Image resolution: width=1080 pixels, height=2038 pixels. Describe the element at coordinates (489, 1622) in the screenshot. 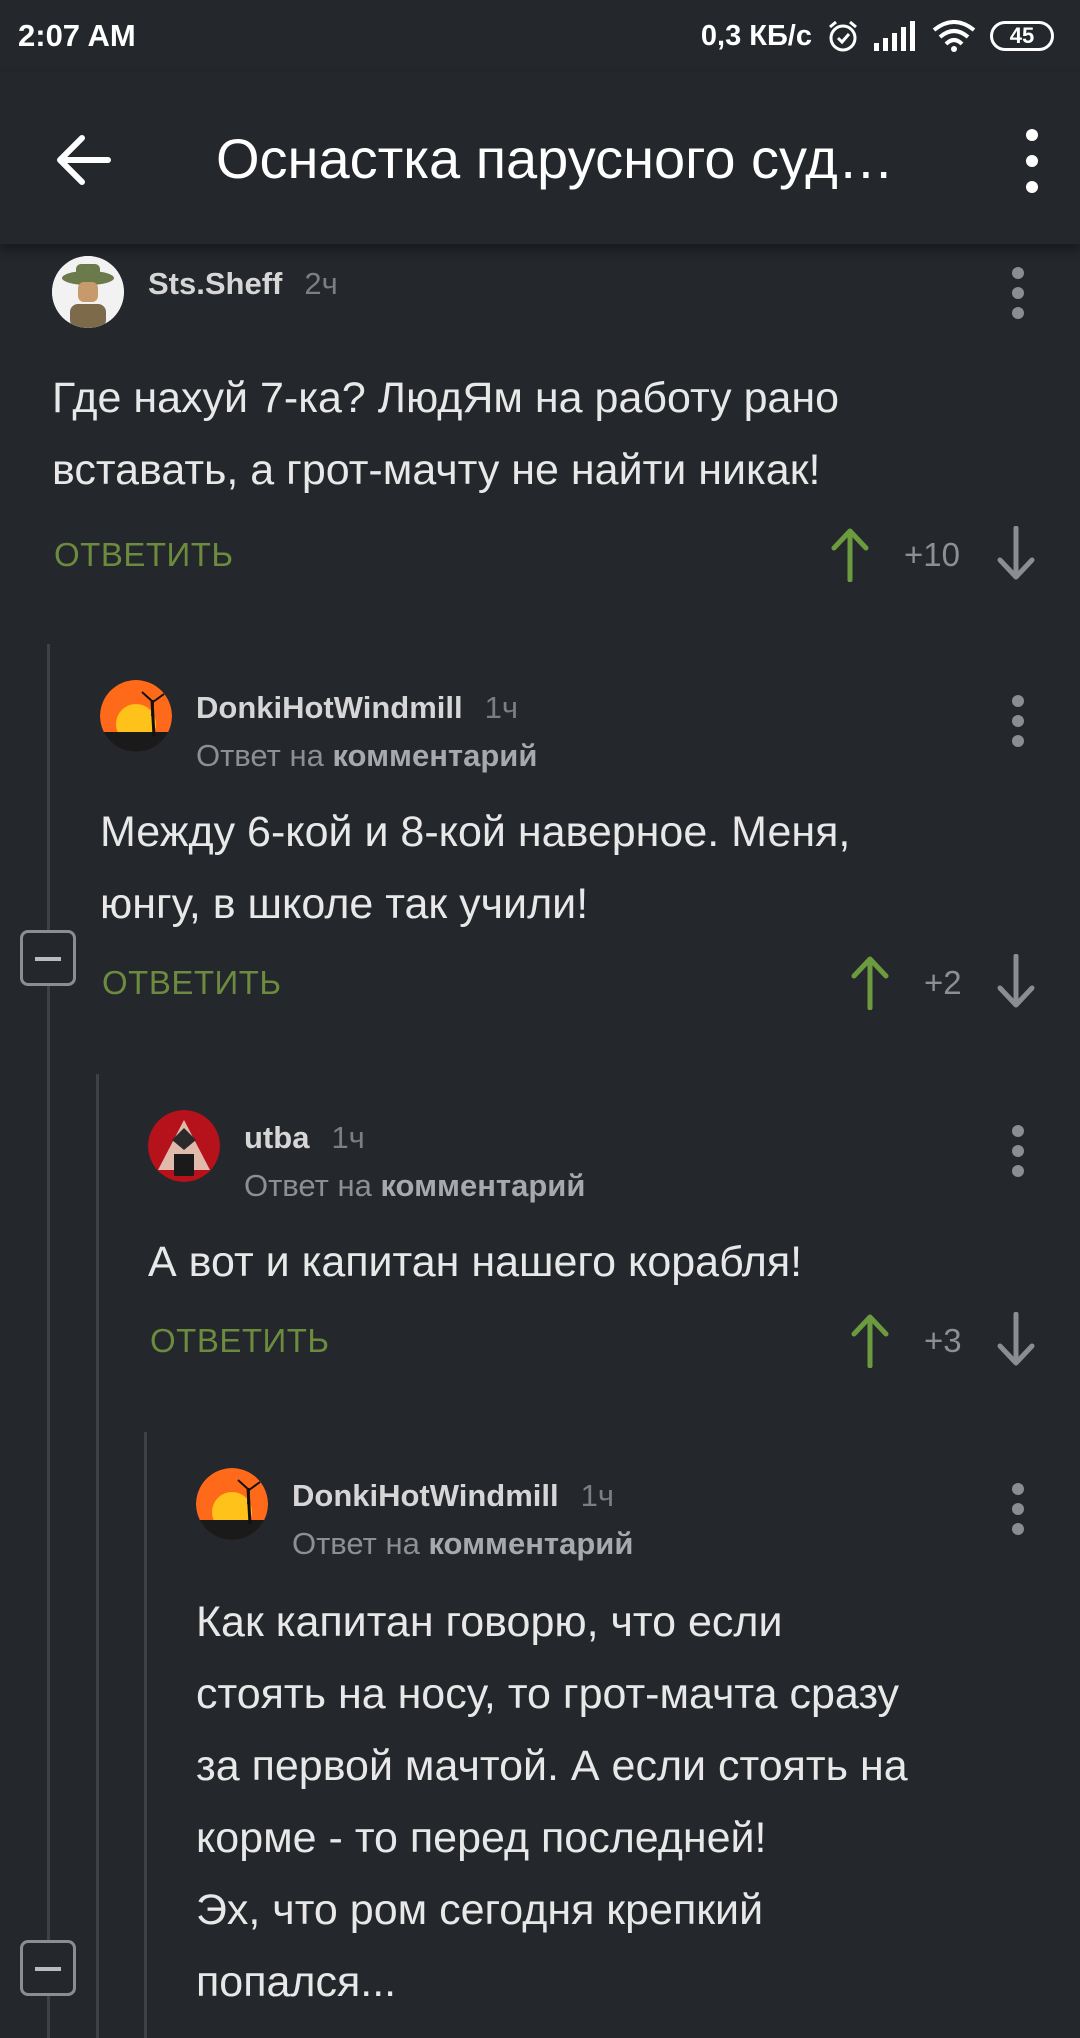

I see `comment-line: Как капитан говорю, что если` at that location.